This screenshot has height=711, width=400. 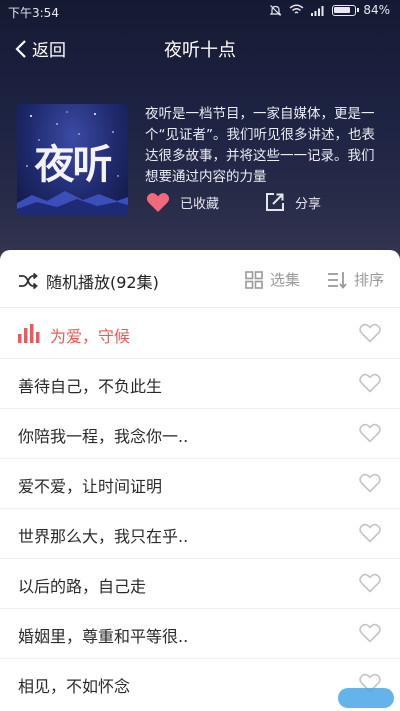 I want to click on status-bar: 下午3:54 84%, so click(x=200, y=12).